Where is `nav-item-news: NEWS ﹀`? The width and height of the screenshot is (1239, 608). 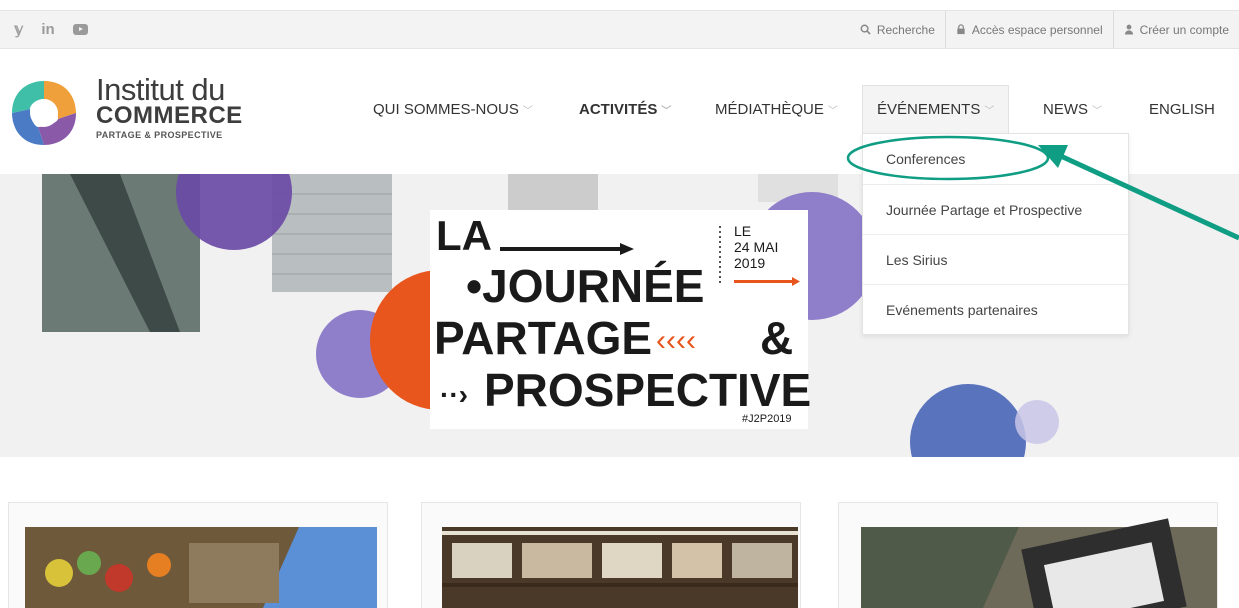 nav-item-news: NEWS ﹀ is located at coordinates (1072, 109).